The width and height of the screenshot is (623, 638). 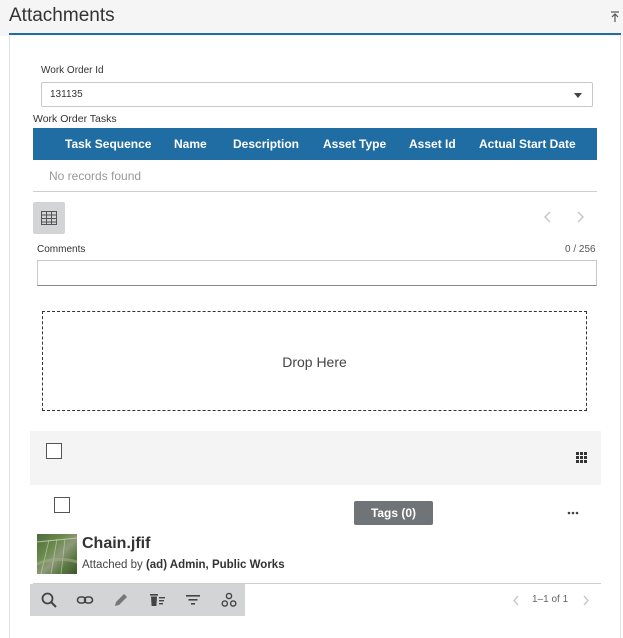 I want to click on grid-divider, so click(x=315, y=191).